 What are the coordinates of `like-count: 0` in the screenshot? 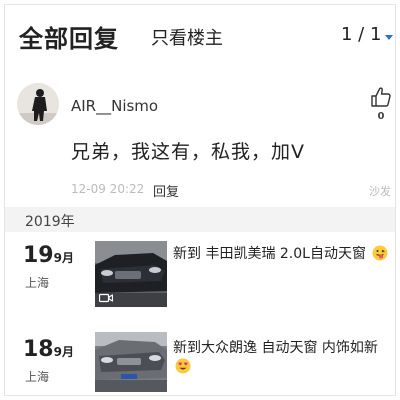 It's located at (381, 116).